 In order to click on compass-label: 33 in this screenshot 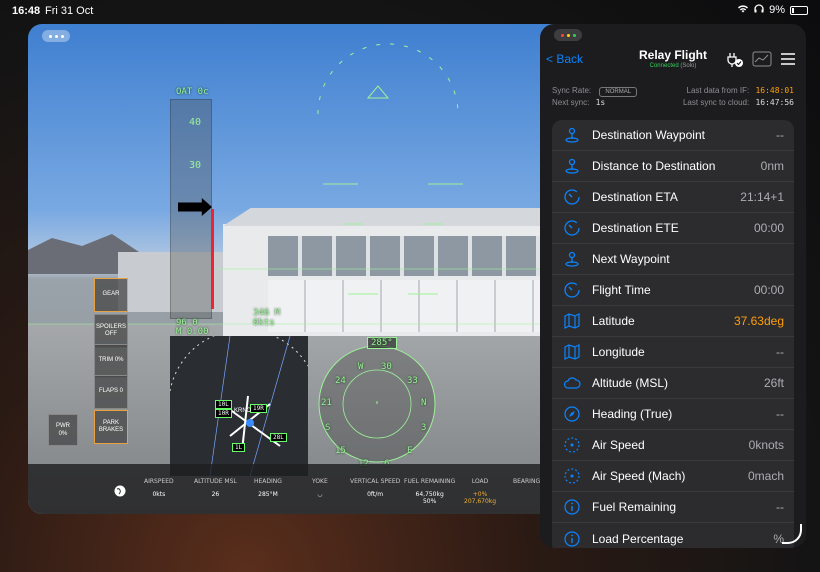, I will do `click(412, 381)`.